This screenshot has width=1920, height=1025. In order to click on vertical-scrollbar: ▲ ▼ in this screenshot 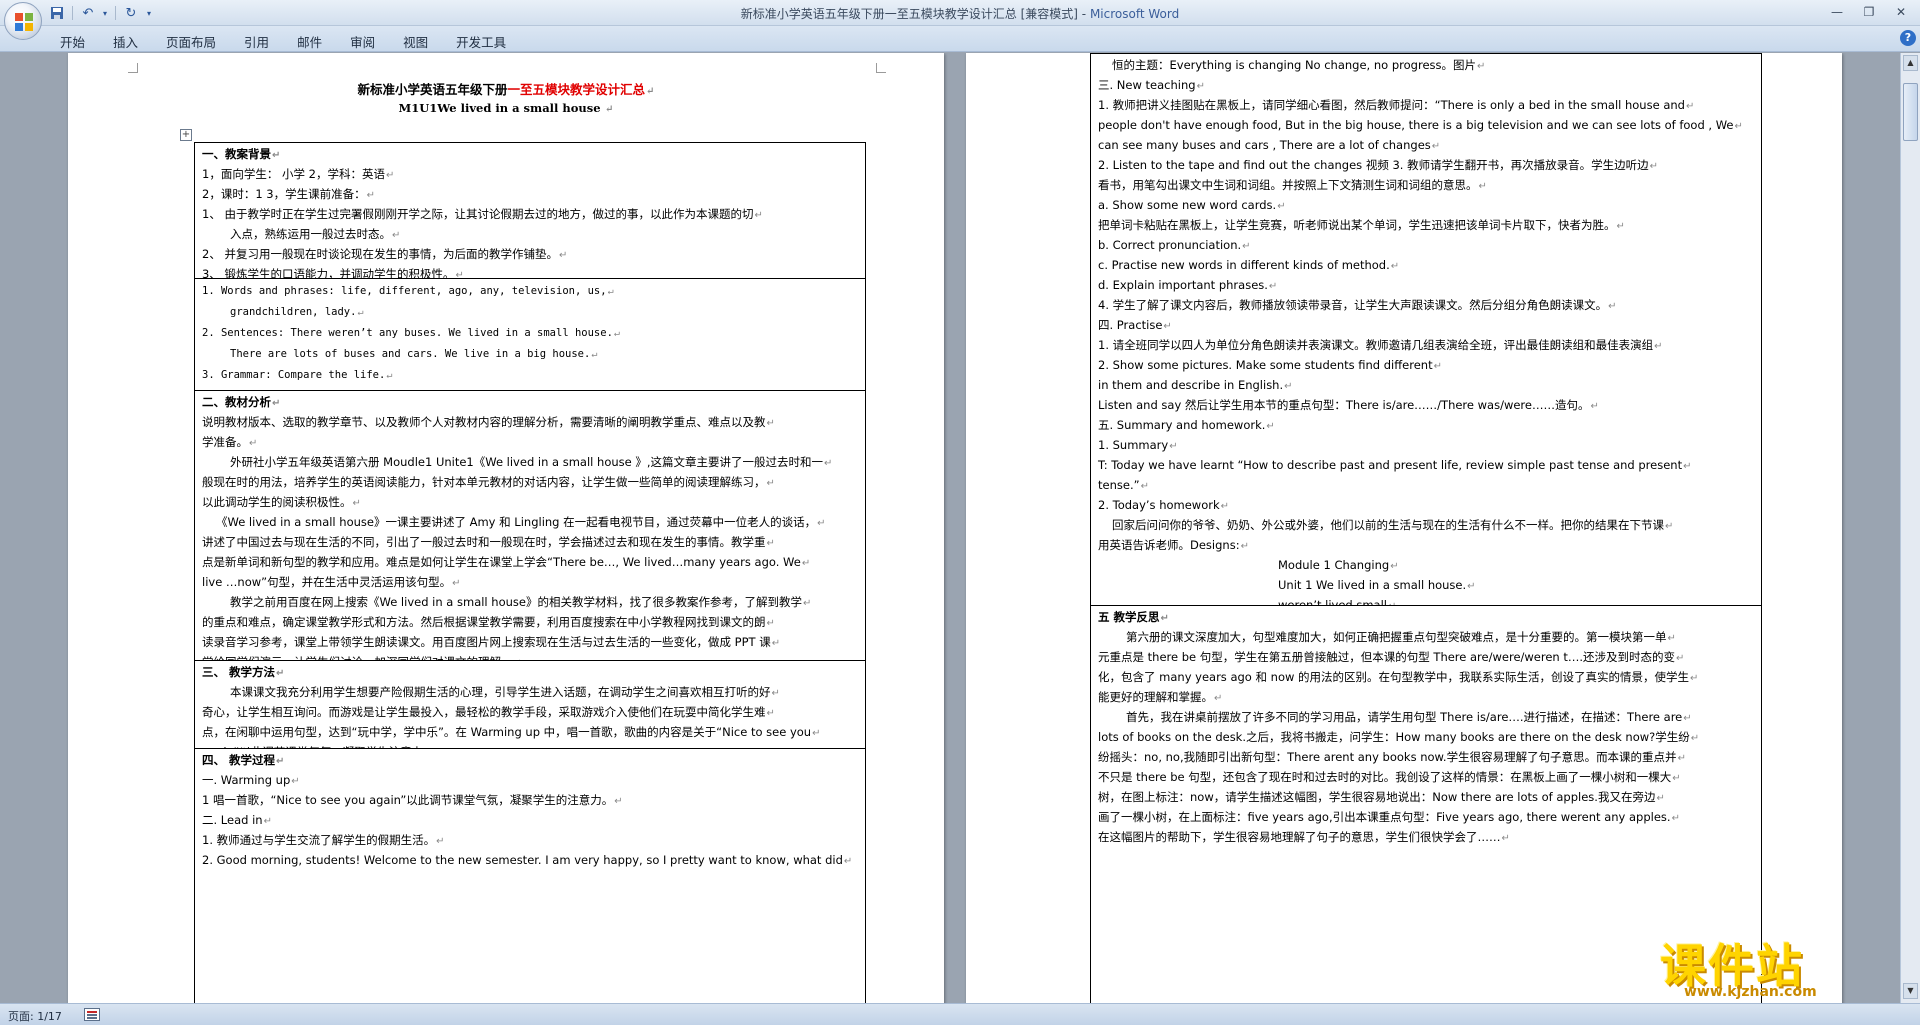, I will do `click(1910, 528)`.